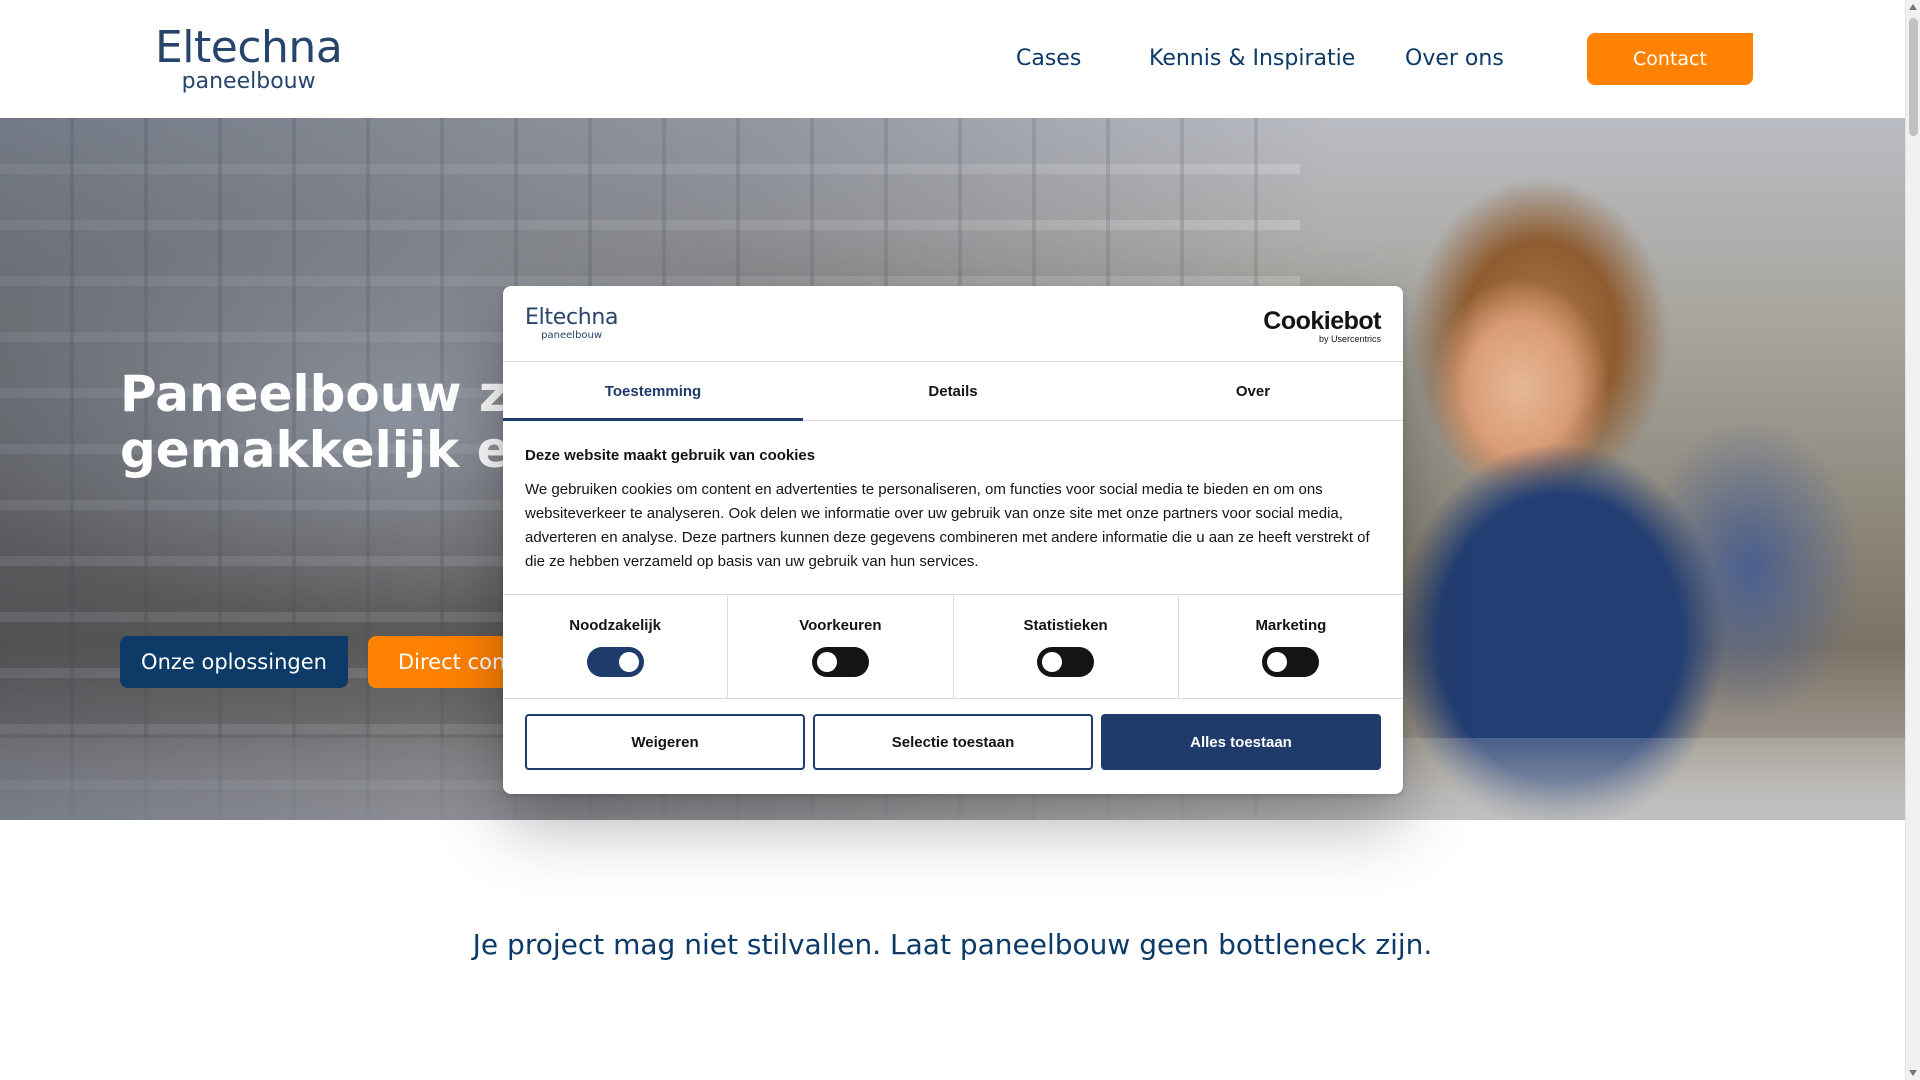  What do you see at coordinates (572, 335) in the screenshot?
I see `dialog-logo-subtitle: paneelbouw` at bounding box center [572, 335].